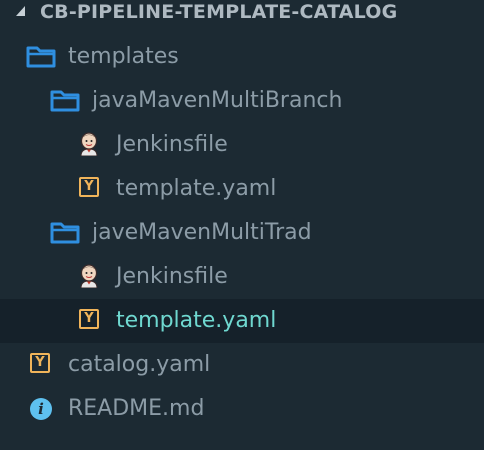  I want to click on tree-item-label: catalog.yaml, so click(139, 364).